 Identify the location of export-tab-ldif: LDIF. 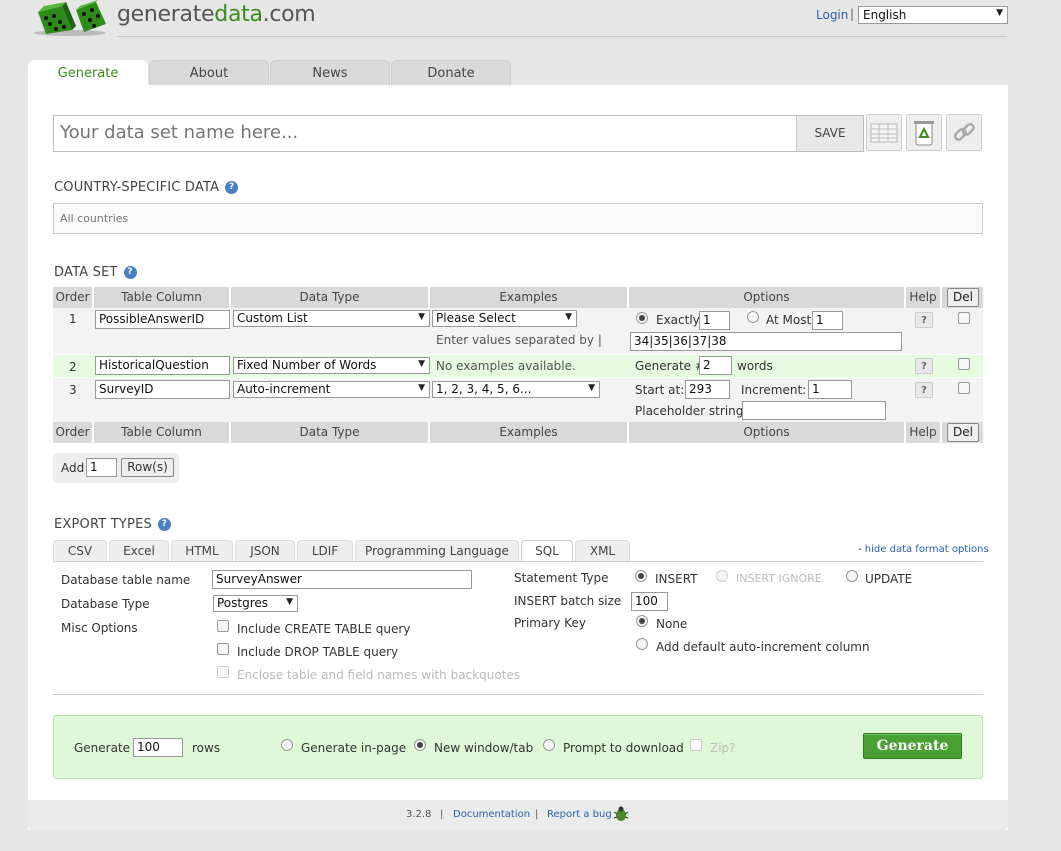
(325, 551).